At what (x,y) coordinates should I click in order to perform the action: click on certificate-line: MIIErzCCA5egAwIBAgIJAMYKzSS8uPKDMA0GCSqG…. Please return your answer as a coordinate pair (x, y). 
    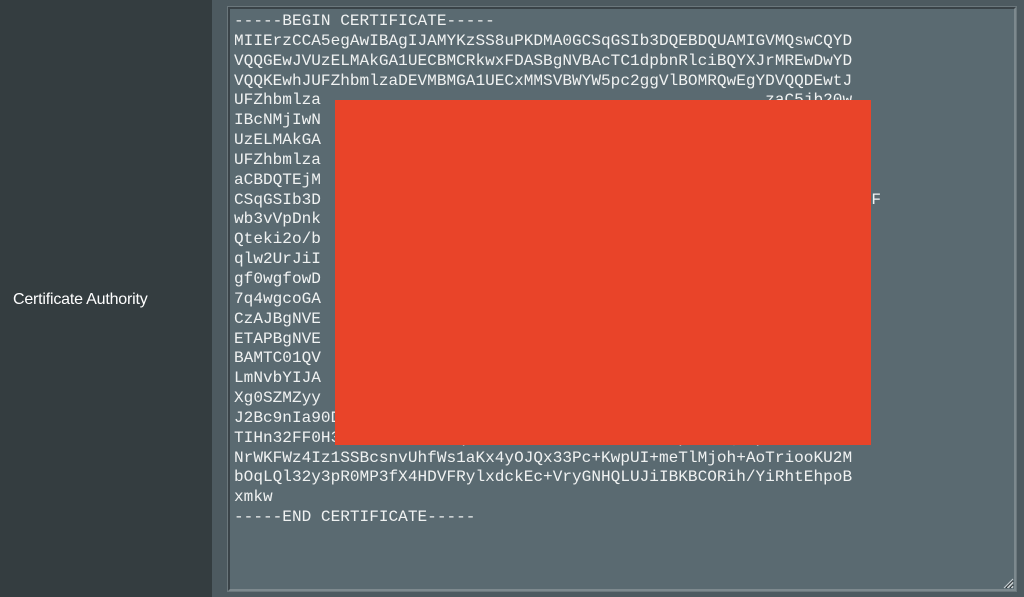
    Looking at the image, I should click on (543, 40).